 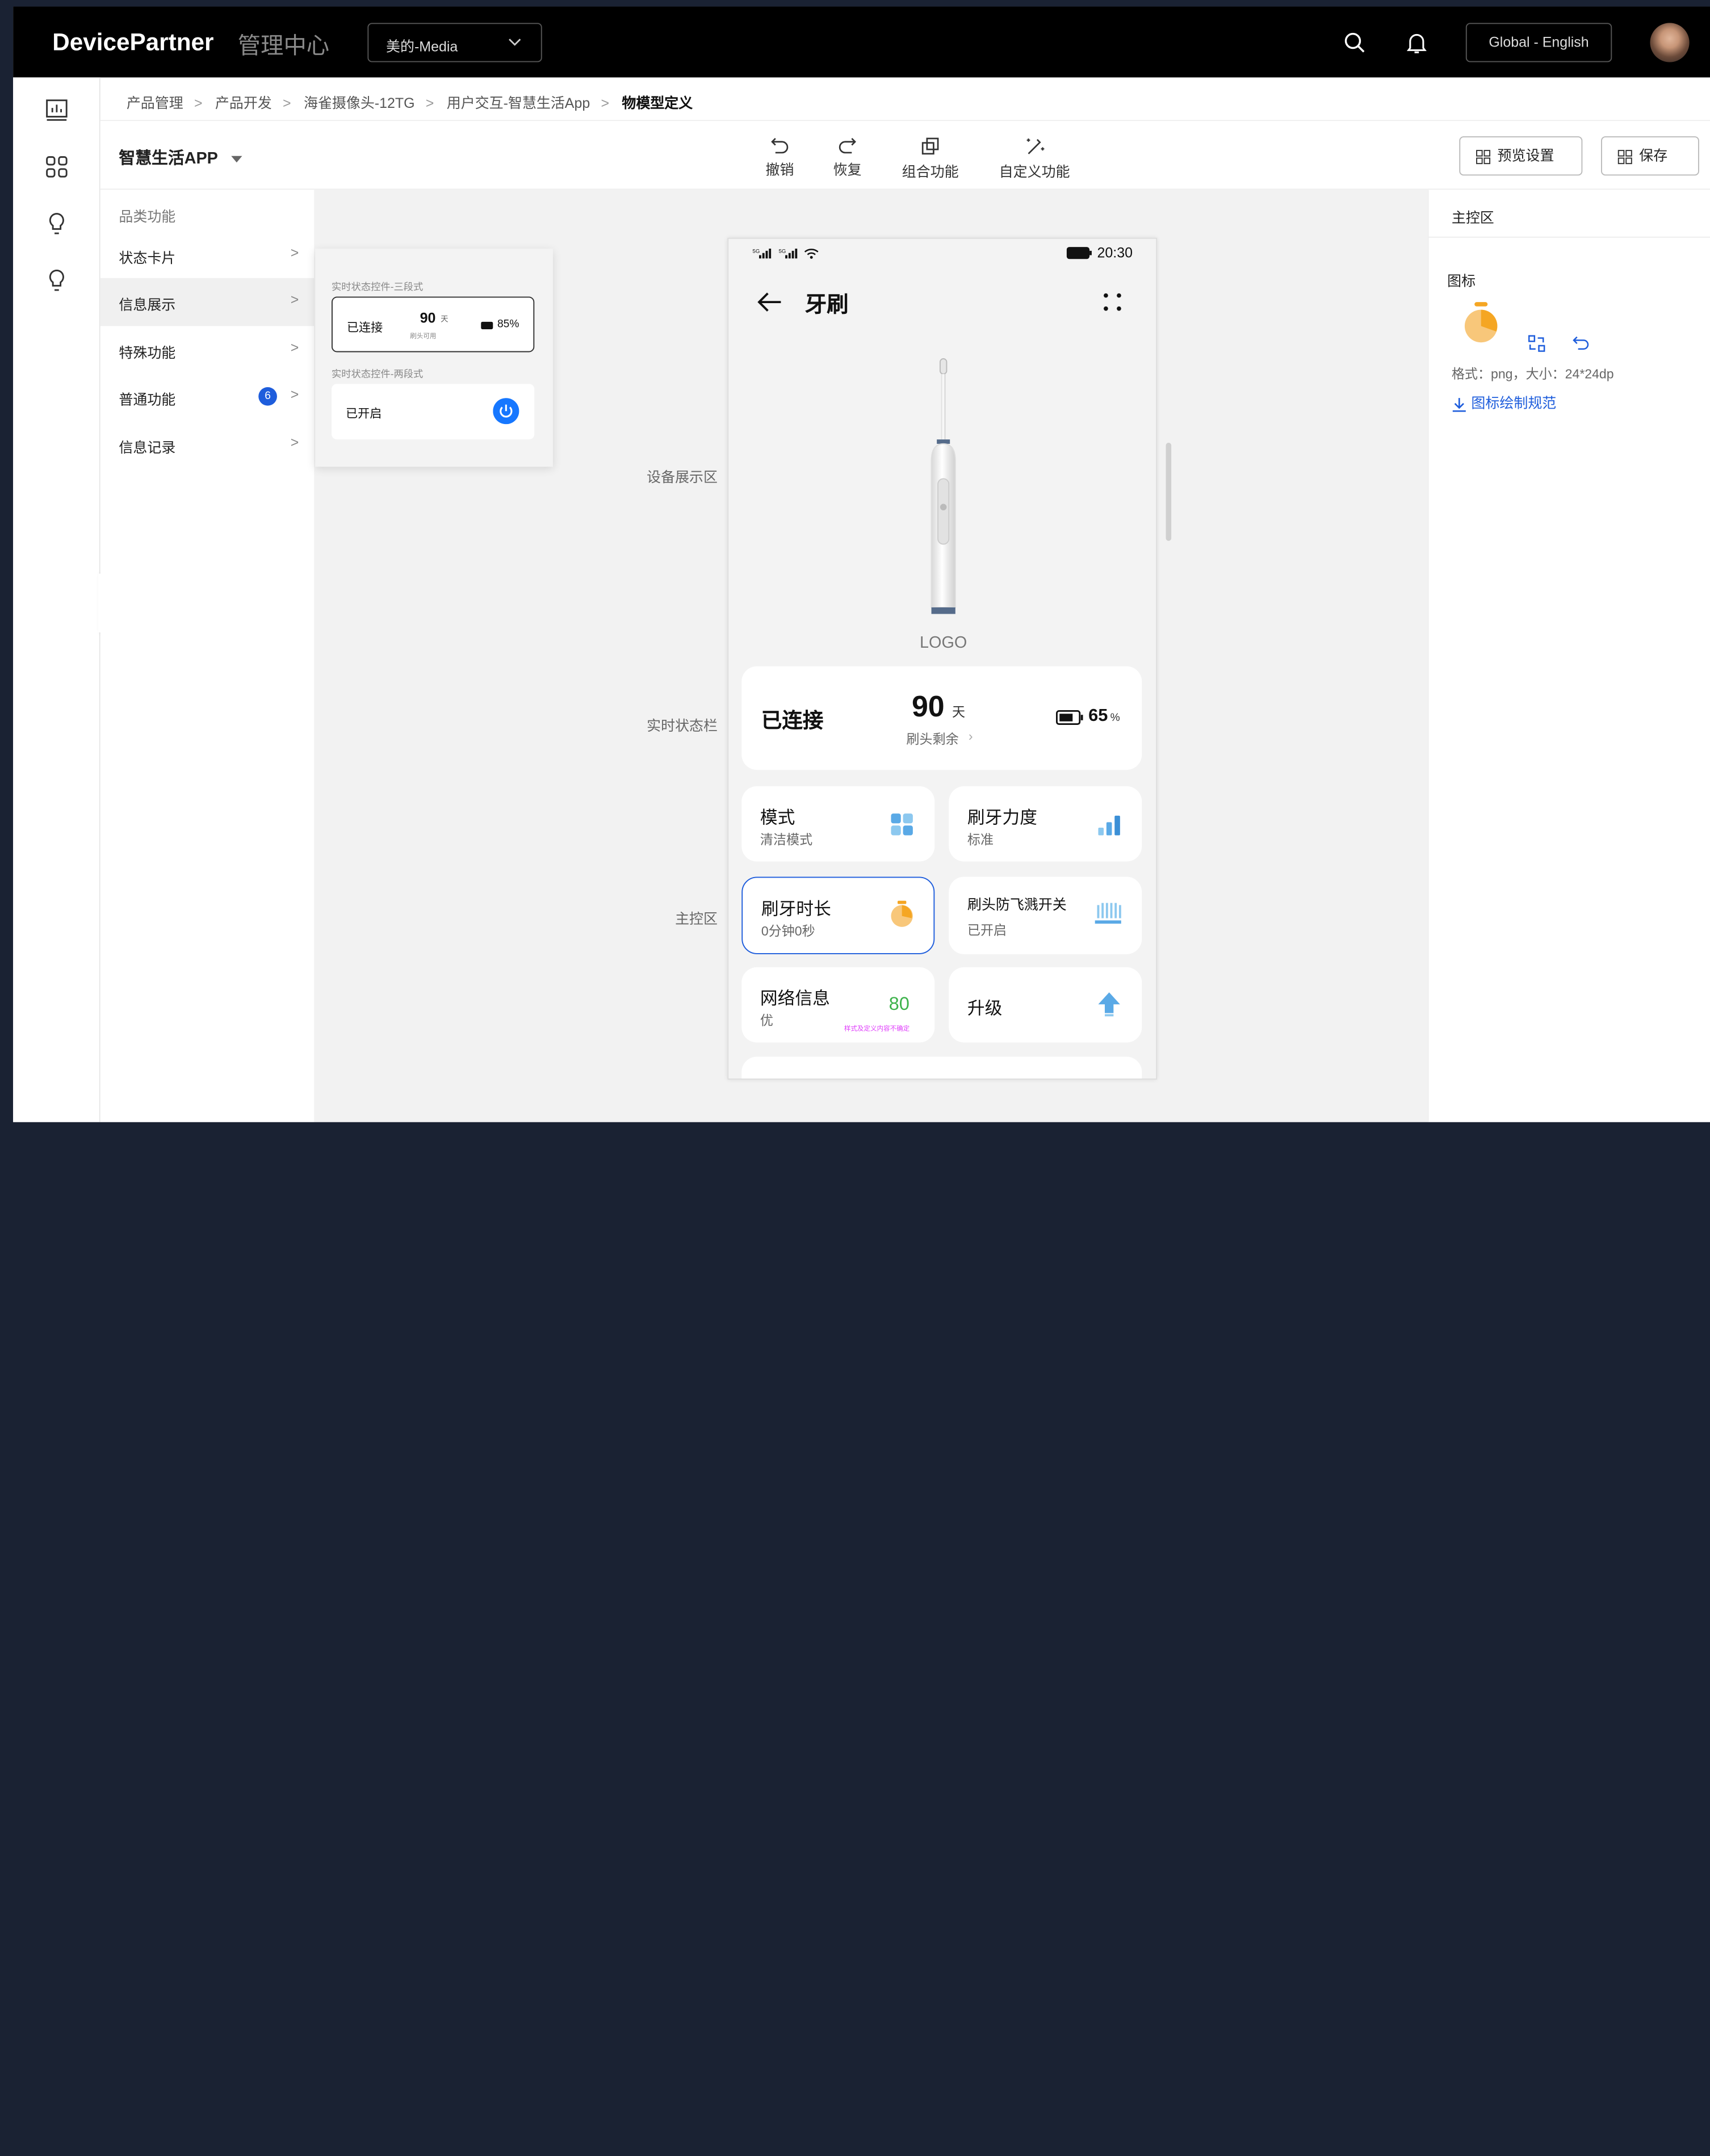 What do you see at coordinates (682, 477) in the screenshot?
I see `zone-label-device: 设备展示区` at bounding box center [682, 477].